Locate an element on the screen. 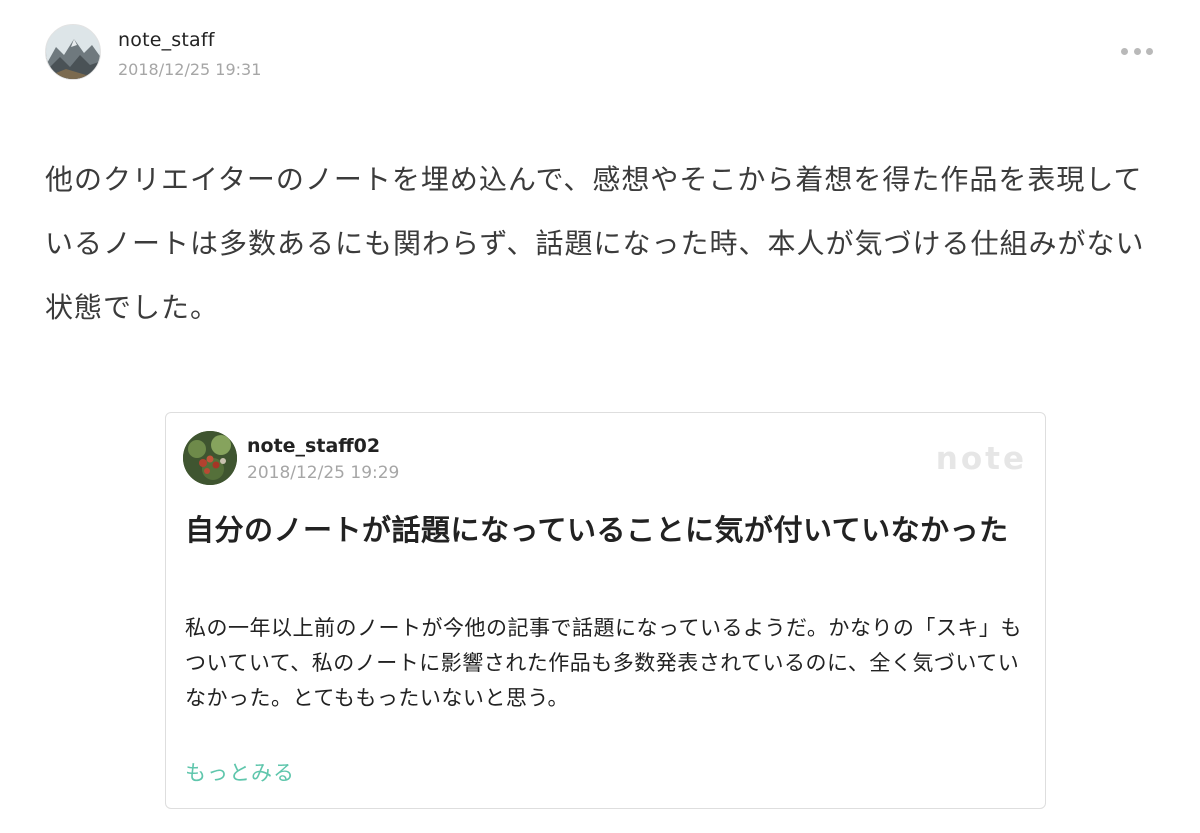 The image size is (1200, 833). author-avatar is located at coordinates (73, 52).